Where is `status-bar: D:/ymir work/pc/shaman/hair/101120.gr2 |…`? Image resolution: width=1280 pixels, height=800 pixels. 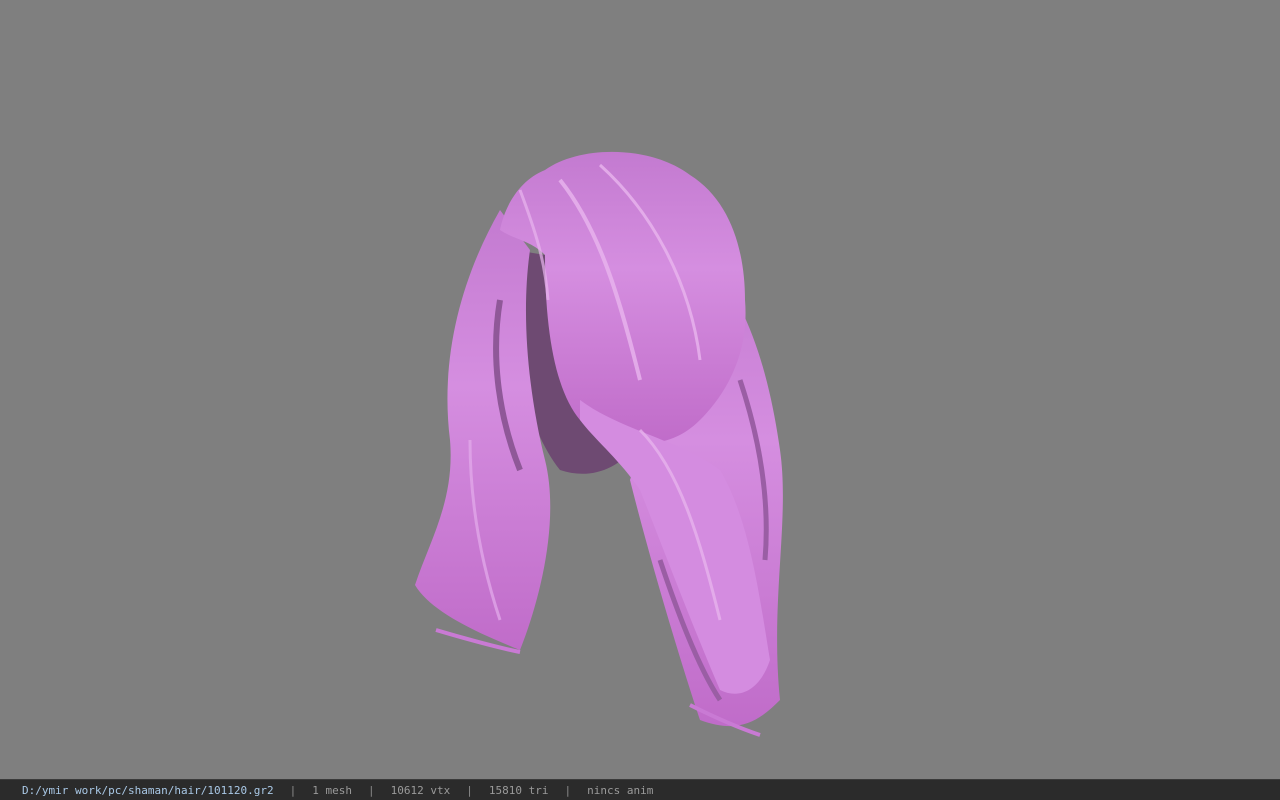
status-bar: D:/ymir work/pc/shaman/hair/101120.gr2 |… is located at coordinates (640, 789).